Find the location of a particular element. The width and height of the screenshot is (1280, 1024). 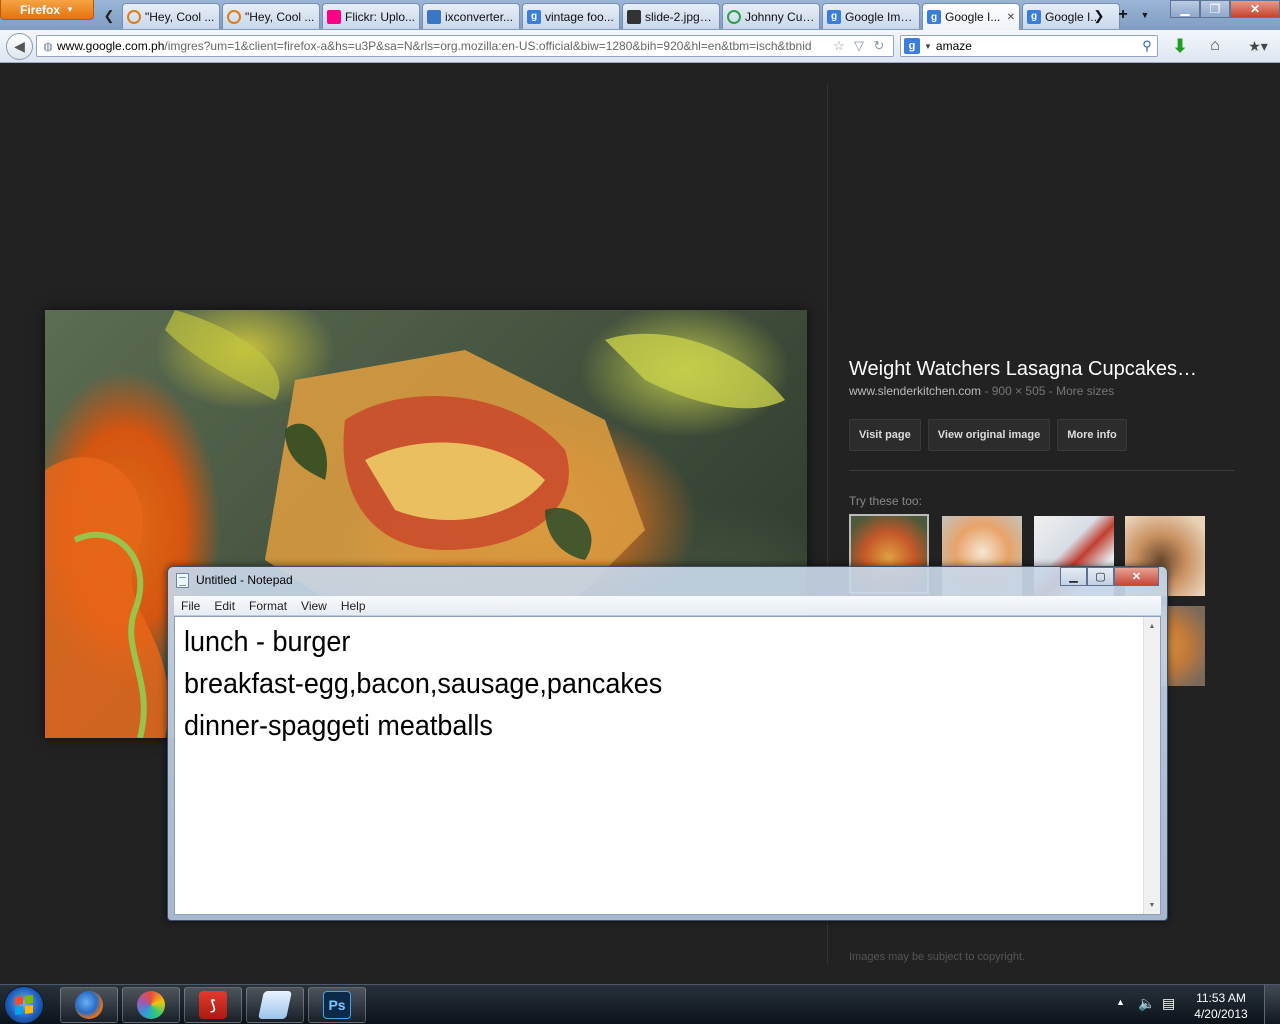

search-bar: g ▼ amaze ⚲ is located at coordinates (1029, 46).